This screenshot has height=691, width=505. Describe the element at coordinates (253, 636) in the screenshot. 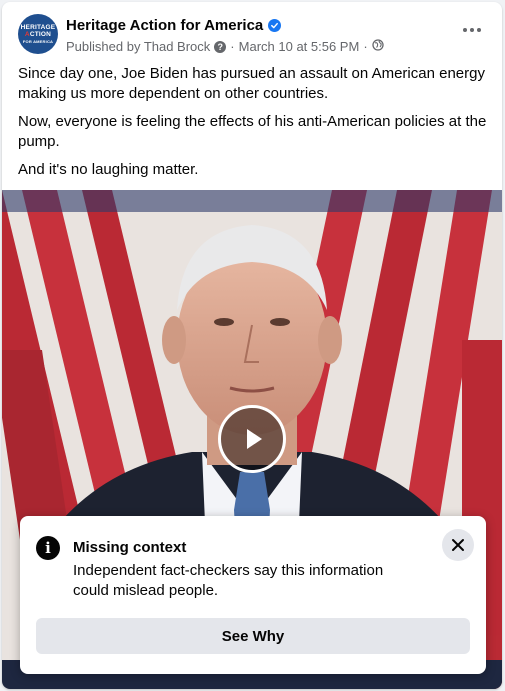

I see `see-why-button: See Why` at that location.